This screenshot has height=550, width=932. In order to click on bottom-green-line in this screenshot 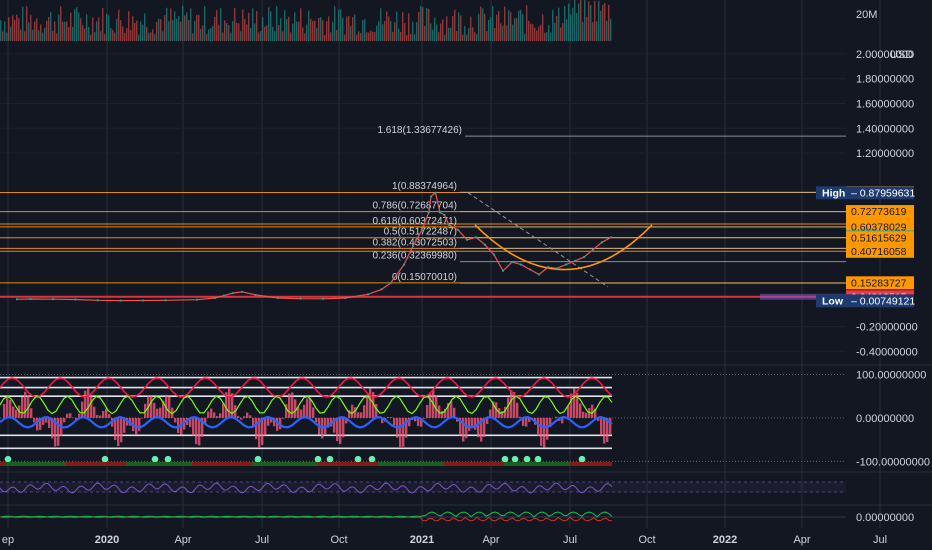, I will do `click(306, 514)`.